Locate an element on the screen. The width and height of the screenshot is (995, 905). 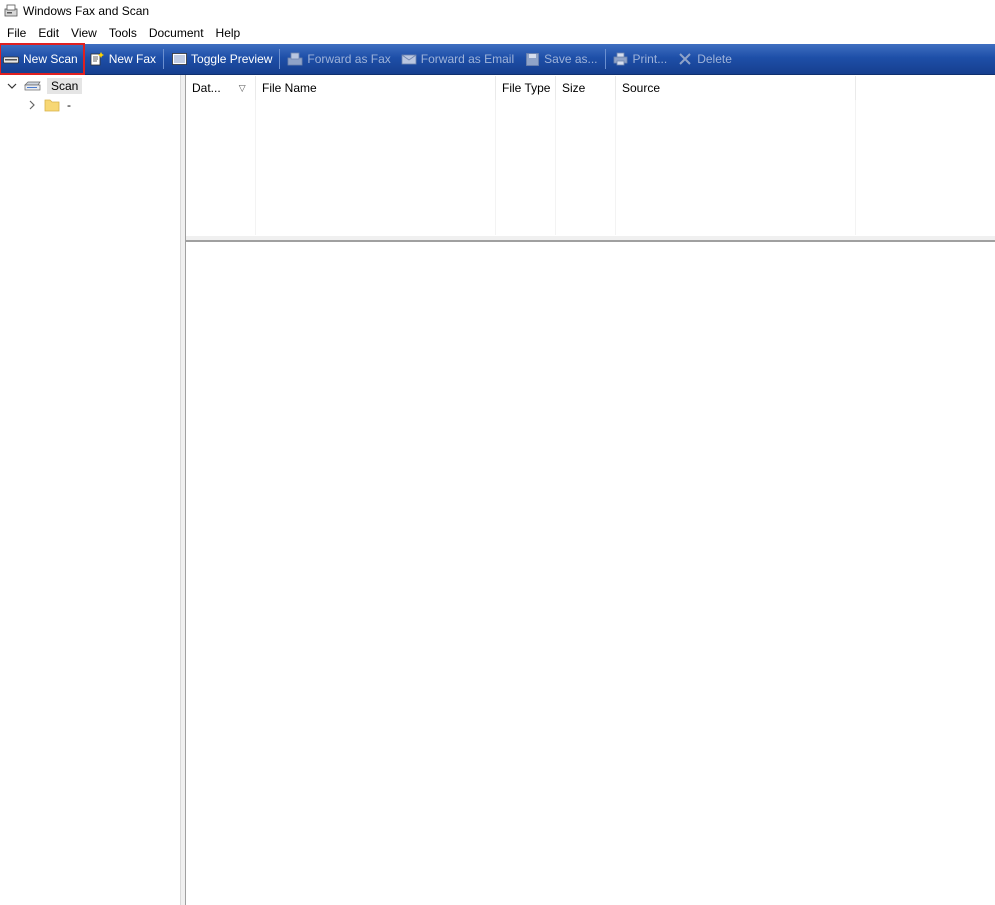
column-header-date: Dat... ▽ is located at coordinates (221, 88).